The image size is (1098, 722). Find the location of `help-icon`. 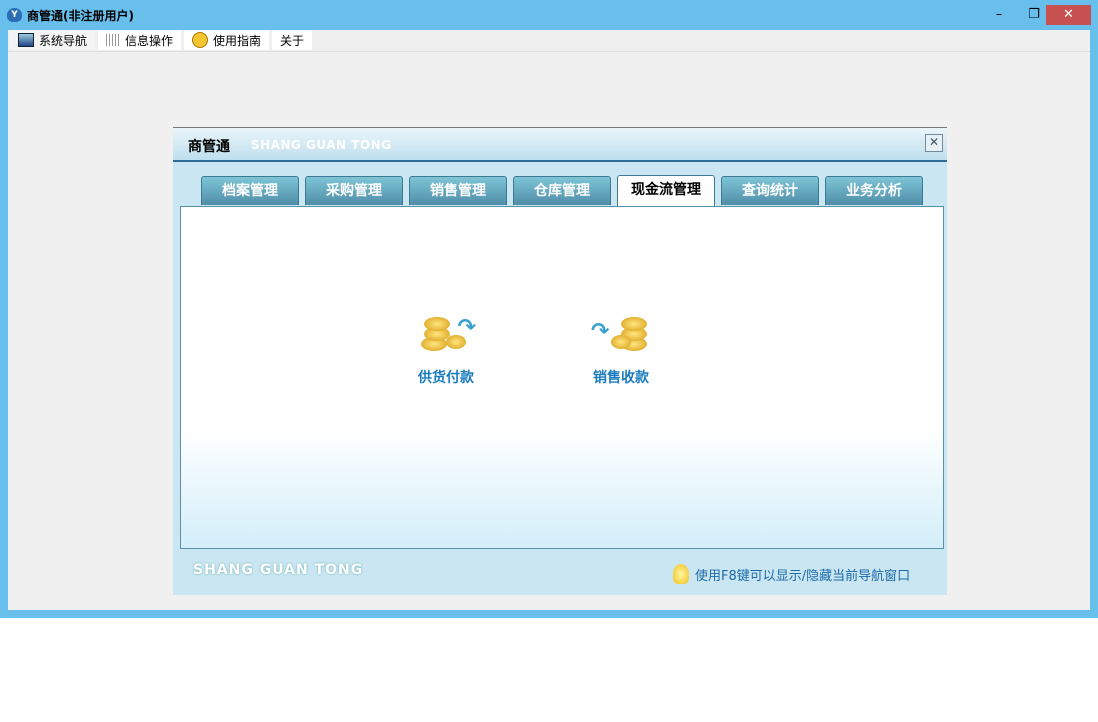

help-icon is located at coordinates (200, 40).